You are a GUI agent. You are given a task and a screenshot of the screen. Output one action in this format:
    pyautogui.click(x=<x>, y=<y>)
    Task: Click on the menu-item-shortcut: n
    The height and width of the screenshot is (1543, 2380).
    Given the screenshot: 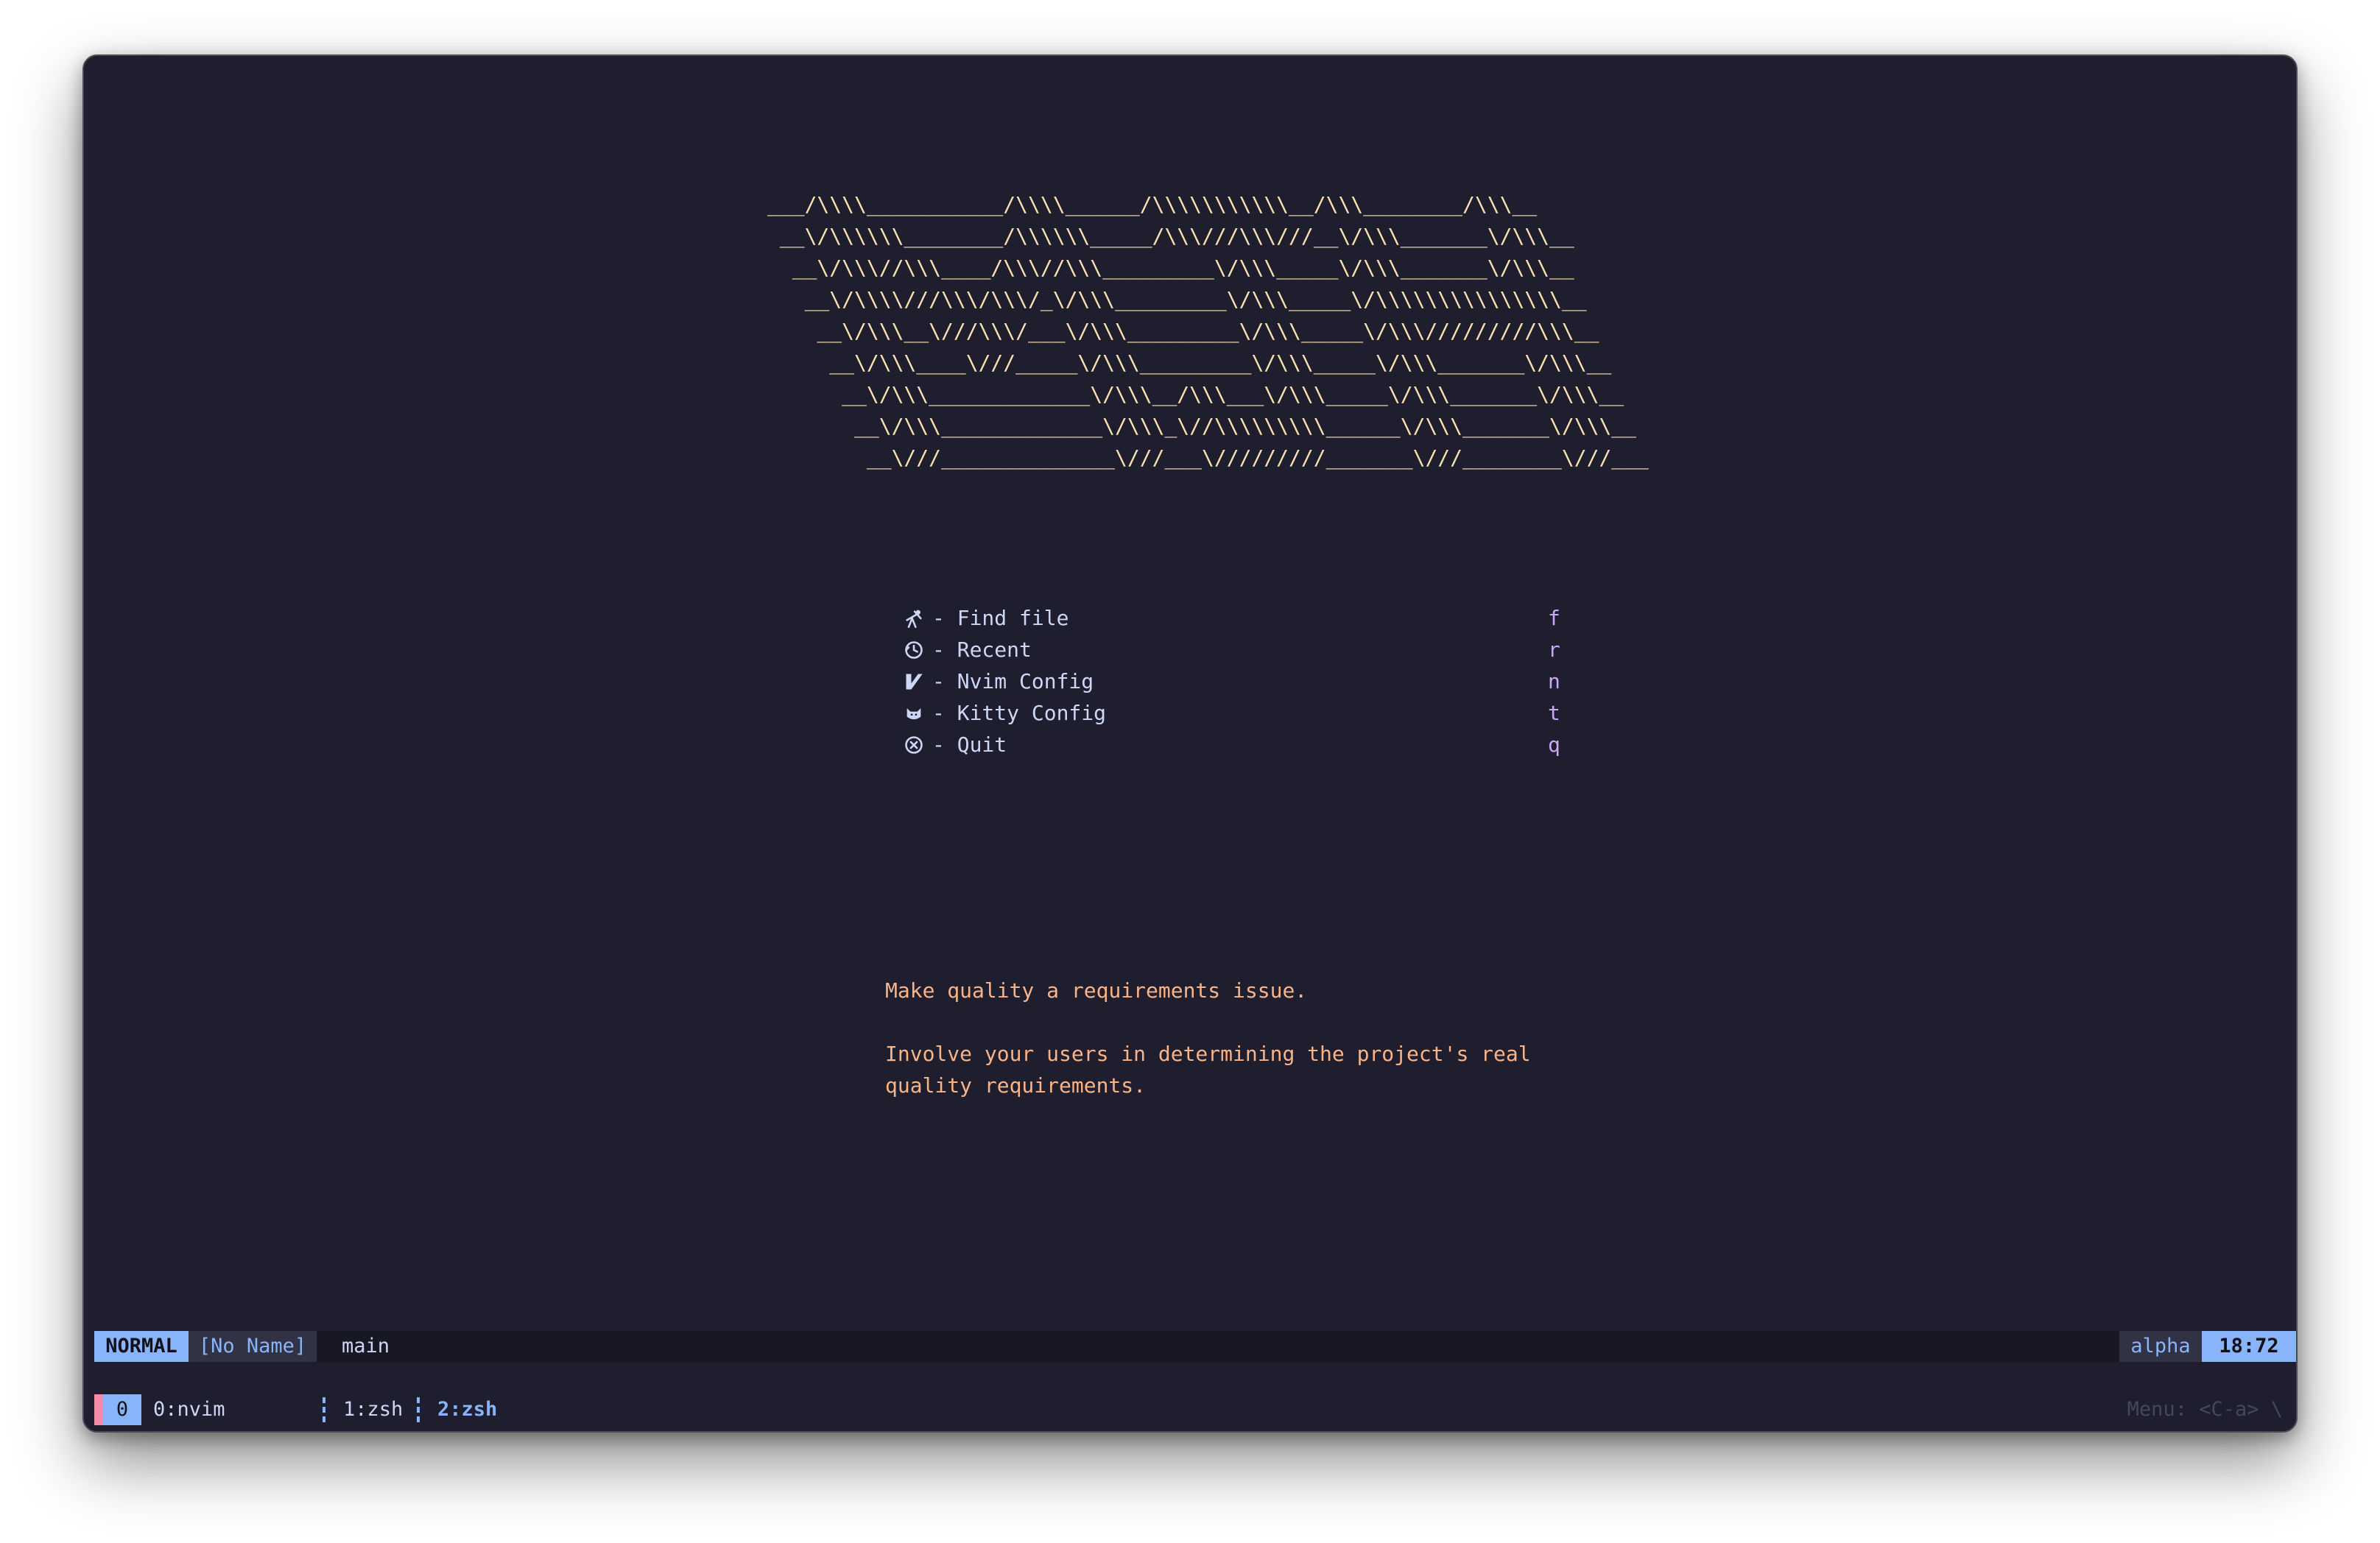 What is the action you would take?
    pyautogui.click(x=1554, y=681)
    